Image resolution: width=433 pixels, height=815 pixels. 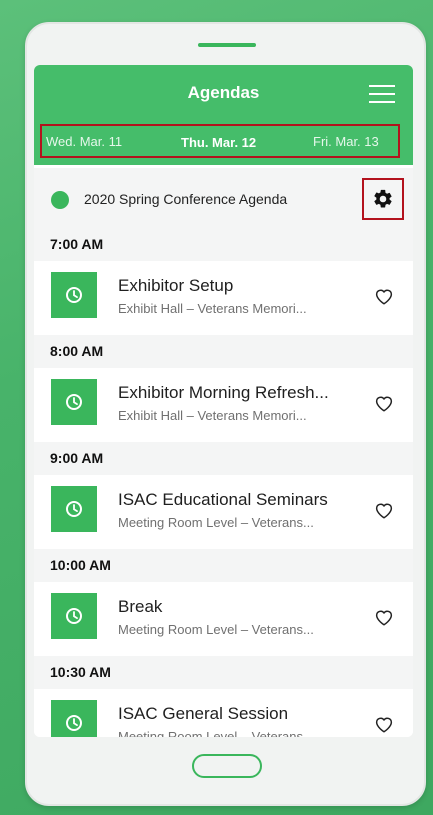 What do you see at coordinates (84, 141) in the screenshot?
I see `tab-wed-mar-11: Wed. Mar. 11` at bounding box center [84, 141].